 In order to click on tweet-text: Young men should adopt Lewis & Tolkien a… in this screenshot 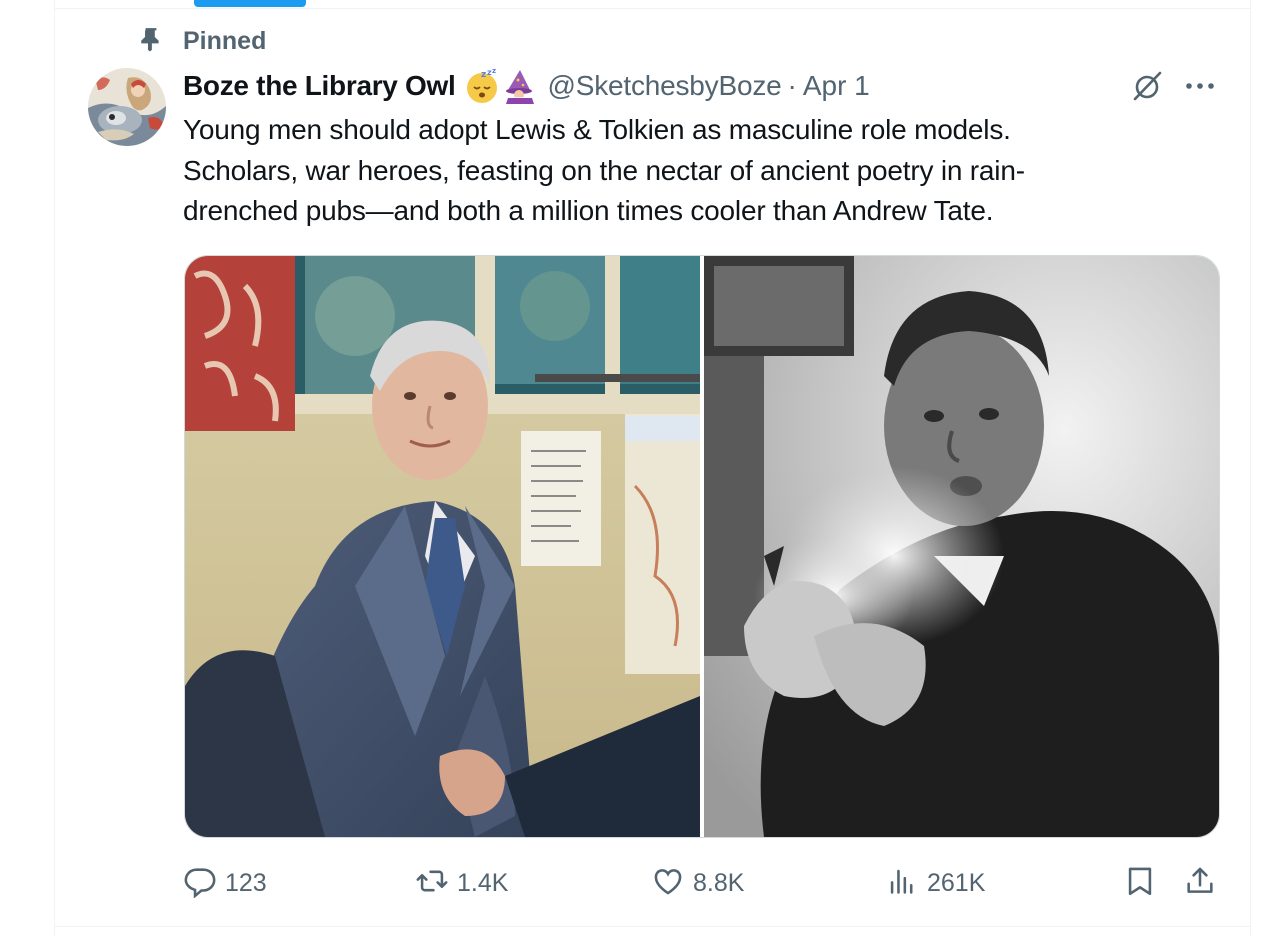, I will do `click(683, 171)`.